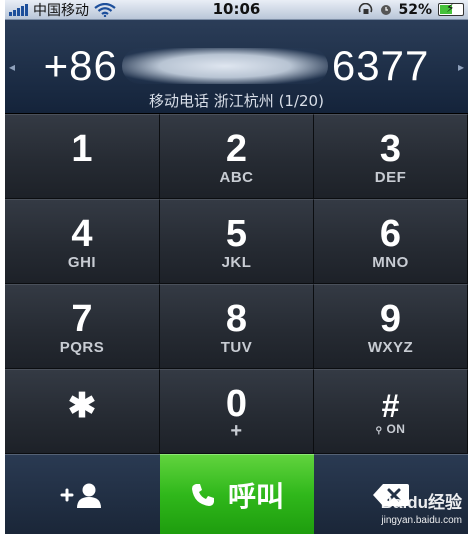  I want to click on phone-icon, so click(202, 494).